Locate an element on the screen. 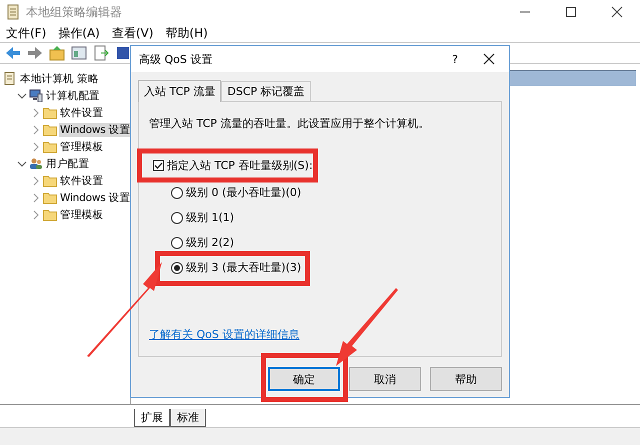 This screenshot has width=640, height=445. tree-item: 本地计算机 策略 is located at coordinates (59, 79).